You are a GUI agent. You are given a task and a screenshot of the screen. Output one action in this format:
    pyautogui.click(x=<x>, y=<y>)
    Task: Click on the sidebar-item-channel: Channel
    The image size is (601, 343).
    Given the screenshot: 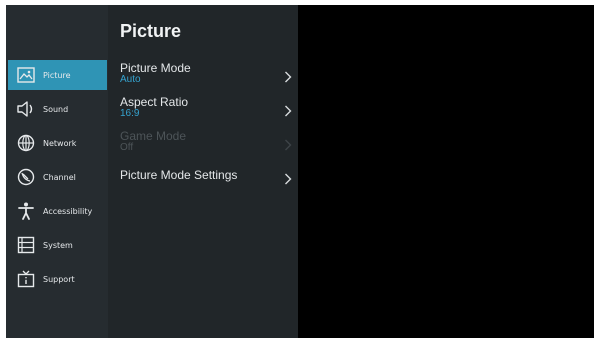 What is the action you would take?
    pyautogui.click(x=57, y=177)
    